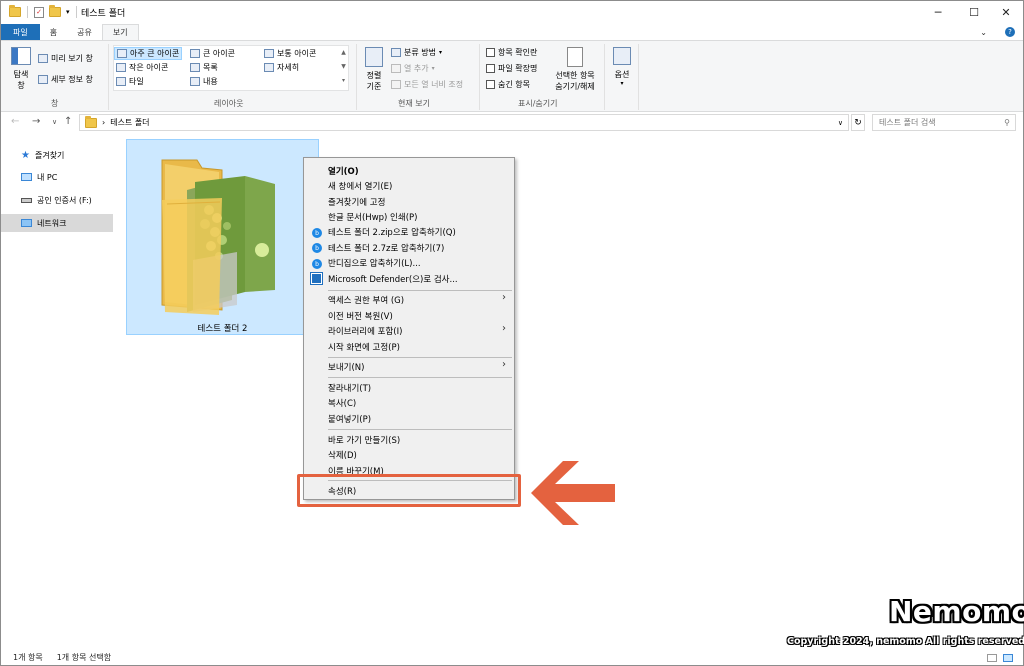 This screenshot has width=1024, height=666. What do you see at coordinates (57, 177) in the screenshot?
I see `nav-item-this-pc: 내 PC` at bounding box center [57, 177].